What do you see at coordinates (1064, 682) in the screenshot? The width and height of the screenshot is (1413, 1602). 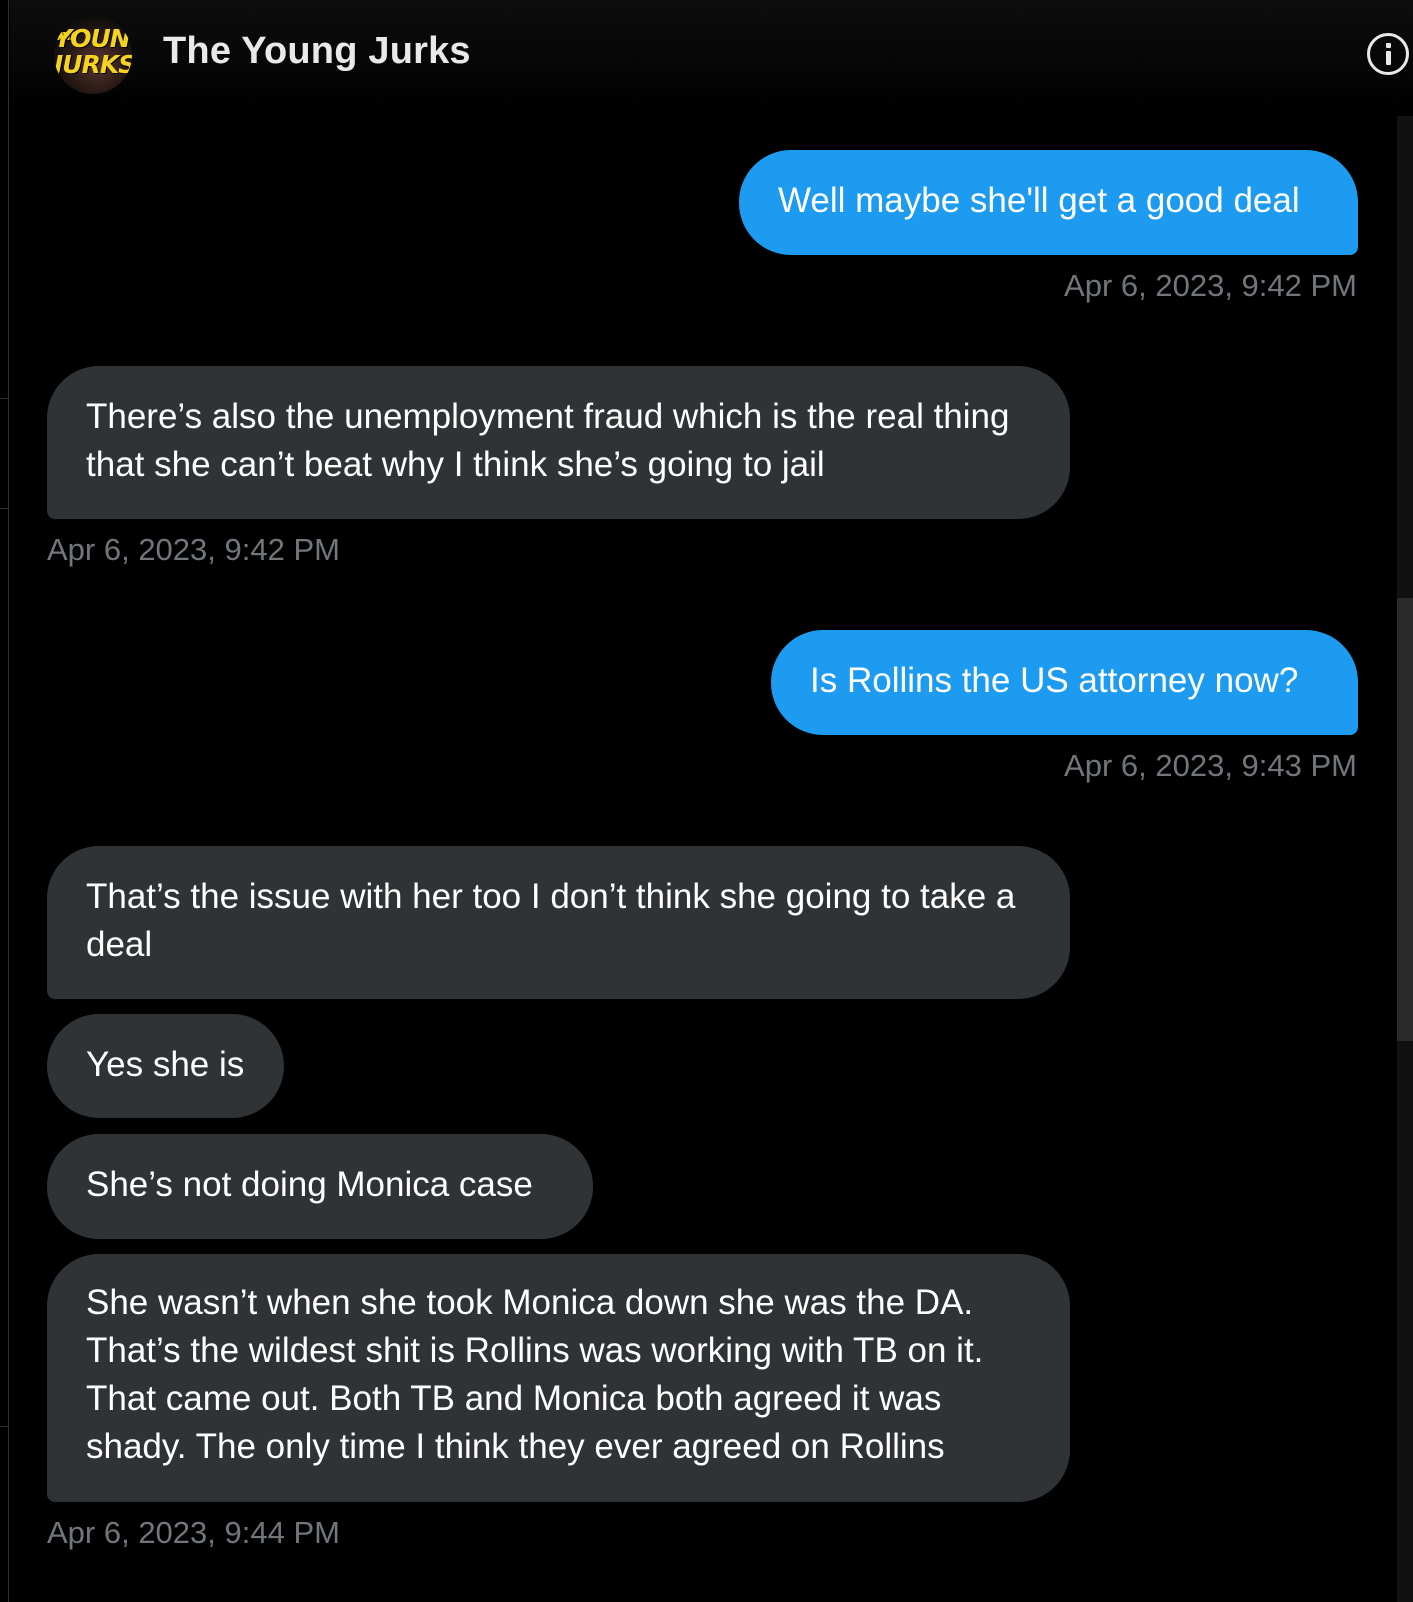 I see `sent-message-bubble: Is Rollins the US attorney now?` at bounding box center [1064, 682].